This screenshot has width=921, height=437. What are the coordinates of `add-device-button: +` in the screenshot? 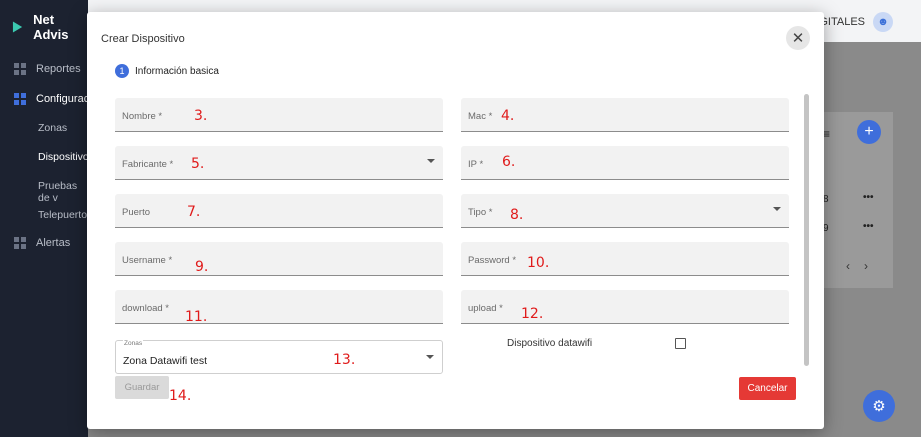 It's located at (869, 132).